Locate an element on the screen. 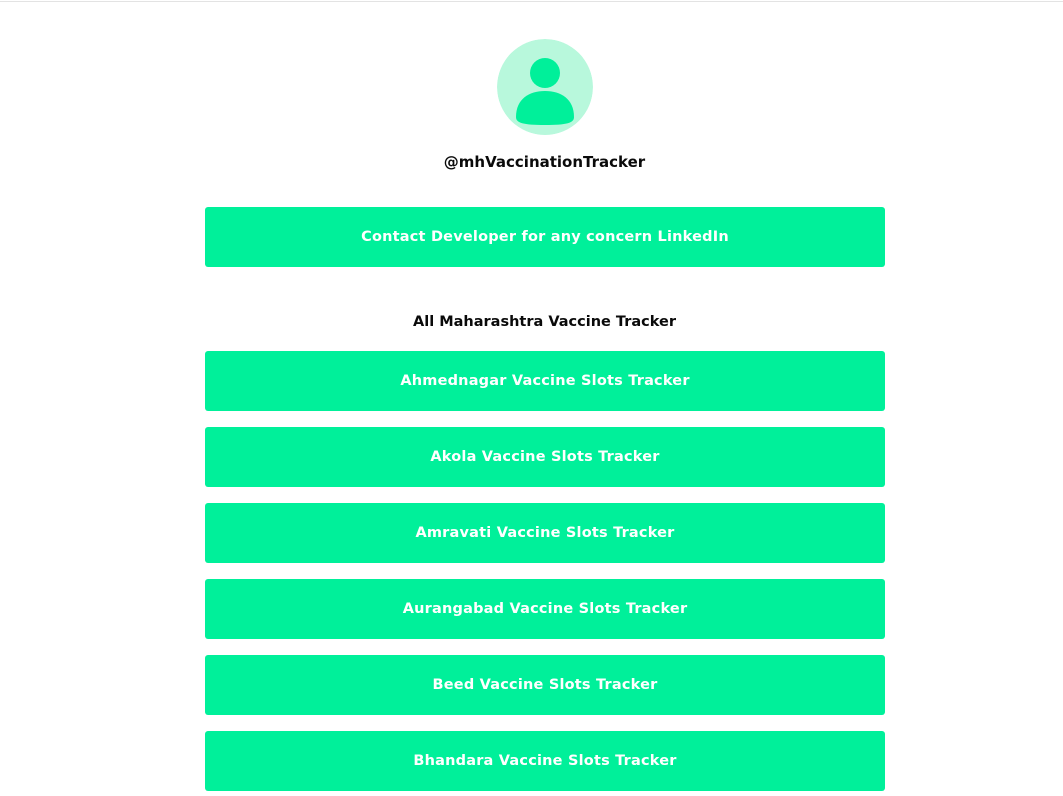 Image resolution: width=1063 pixels, height=796 pixels. link-aurangabad: Aurangabad Vaccine Slots Tracker is located at coordinates (545, 609).